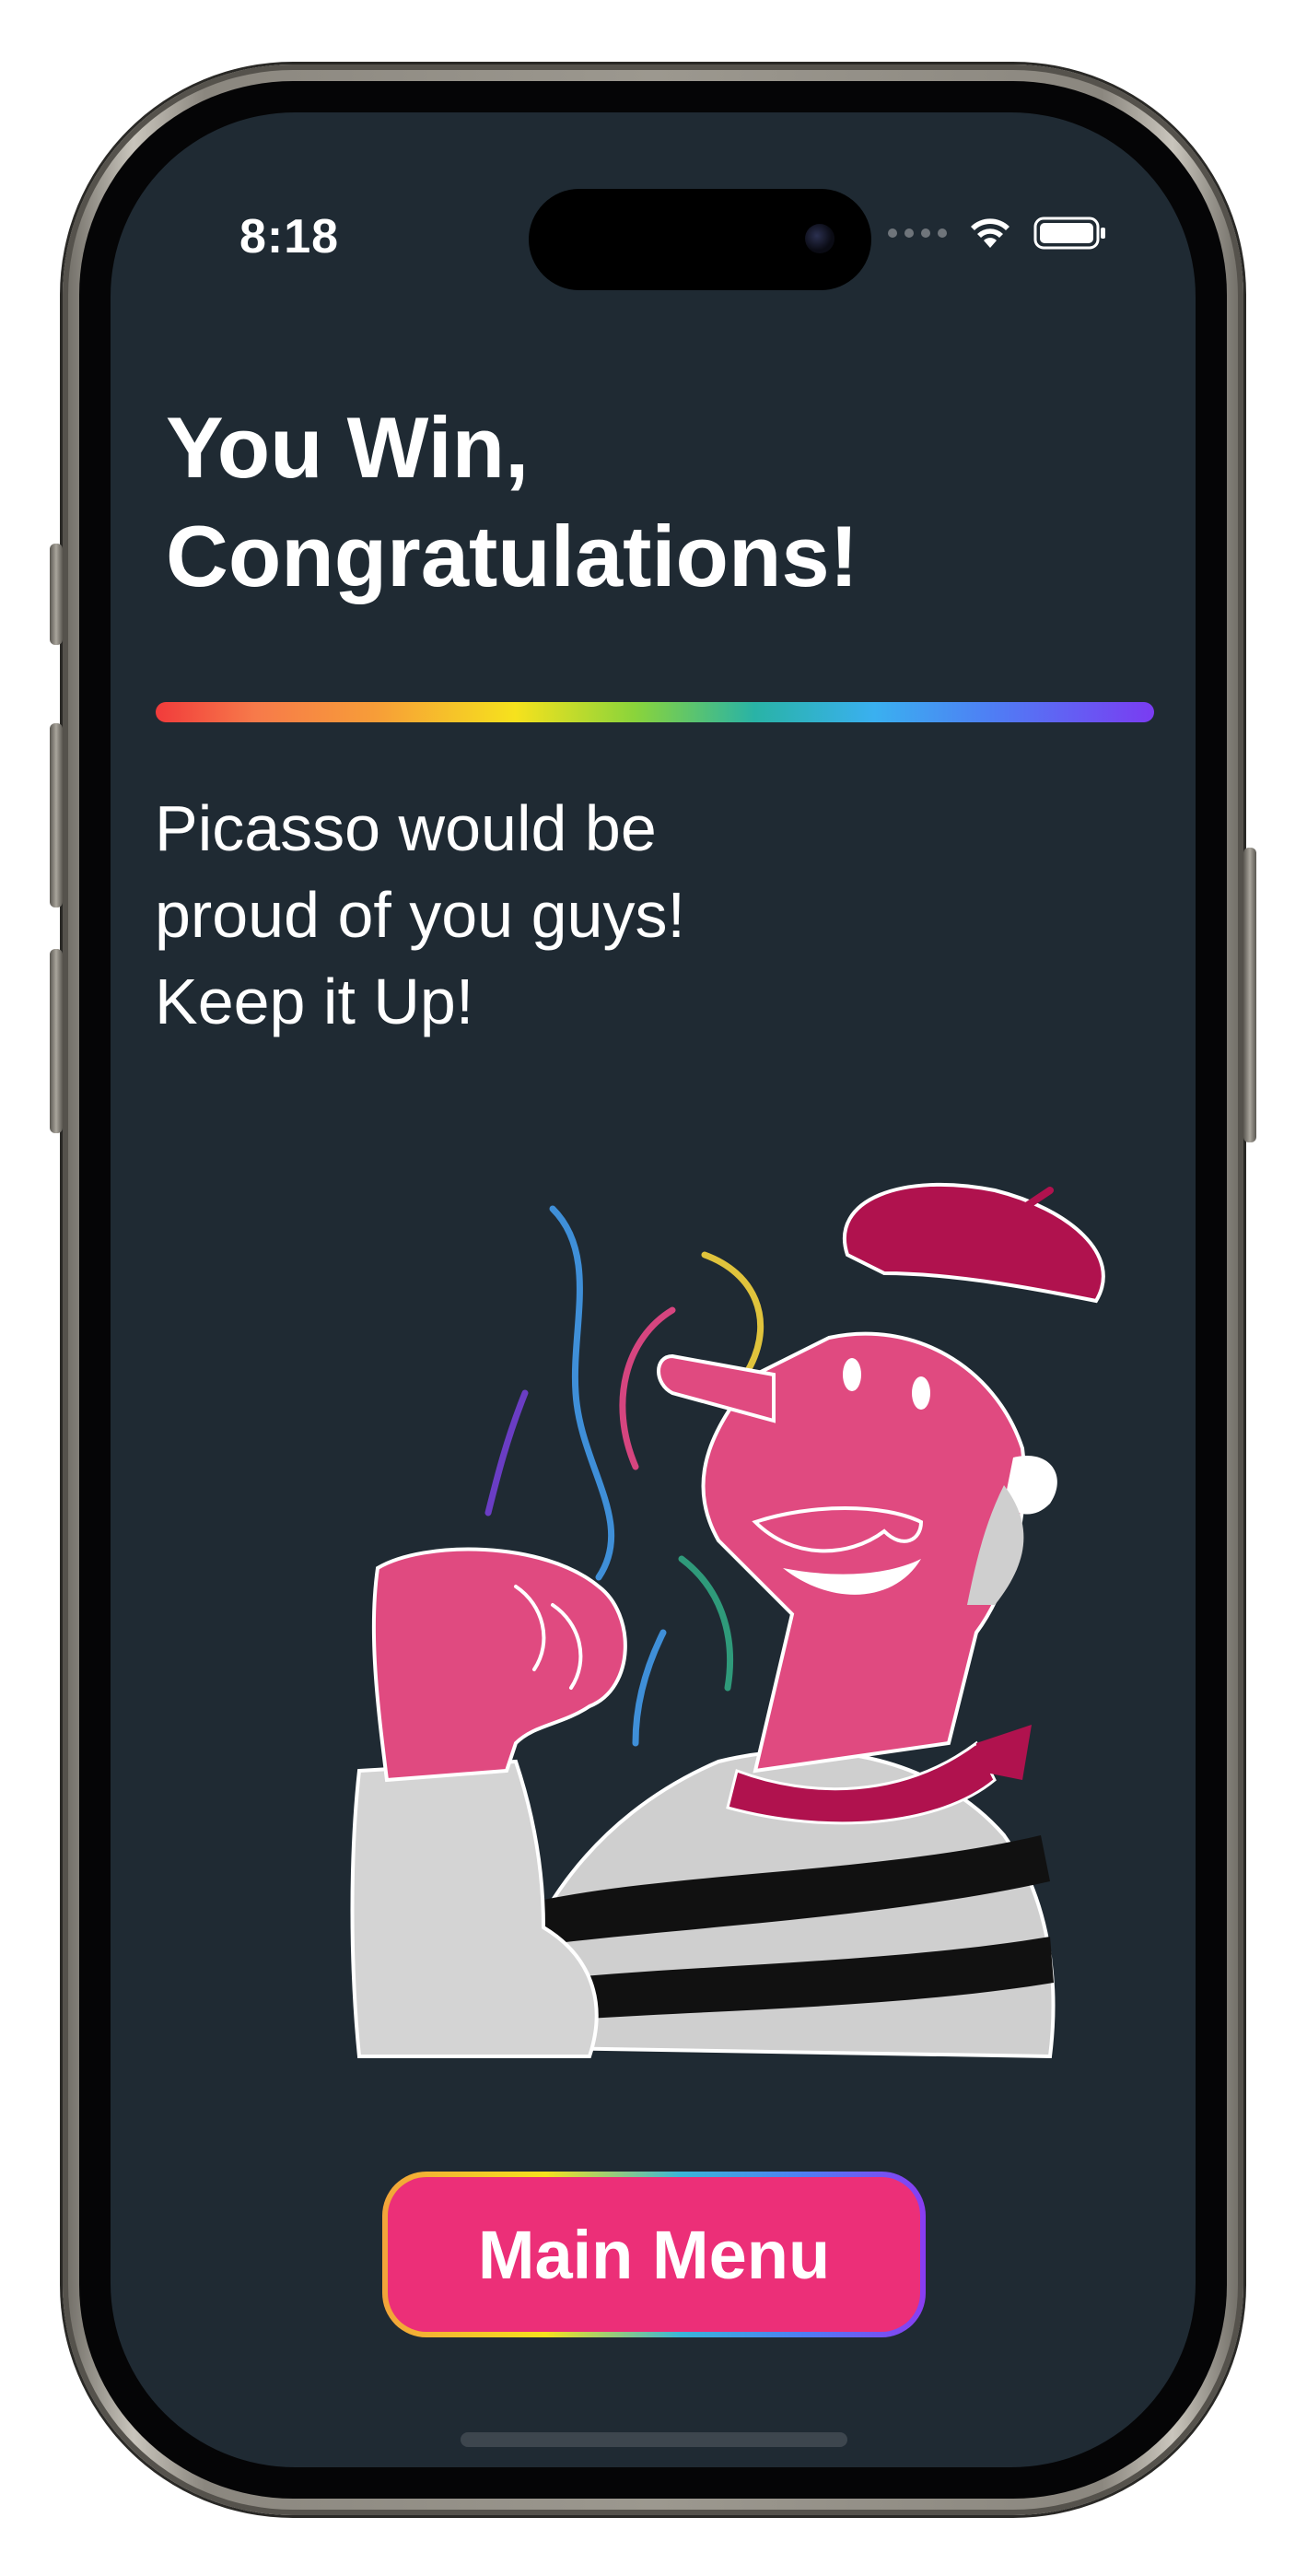  Describe the element at coordinates (406, 828) in the screenshot. I see `message-line: Picasso would be` at that location.